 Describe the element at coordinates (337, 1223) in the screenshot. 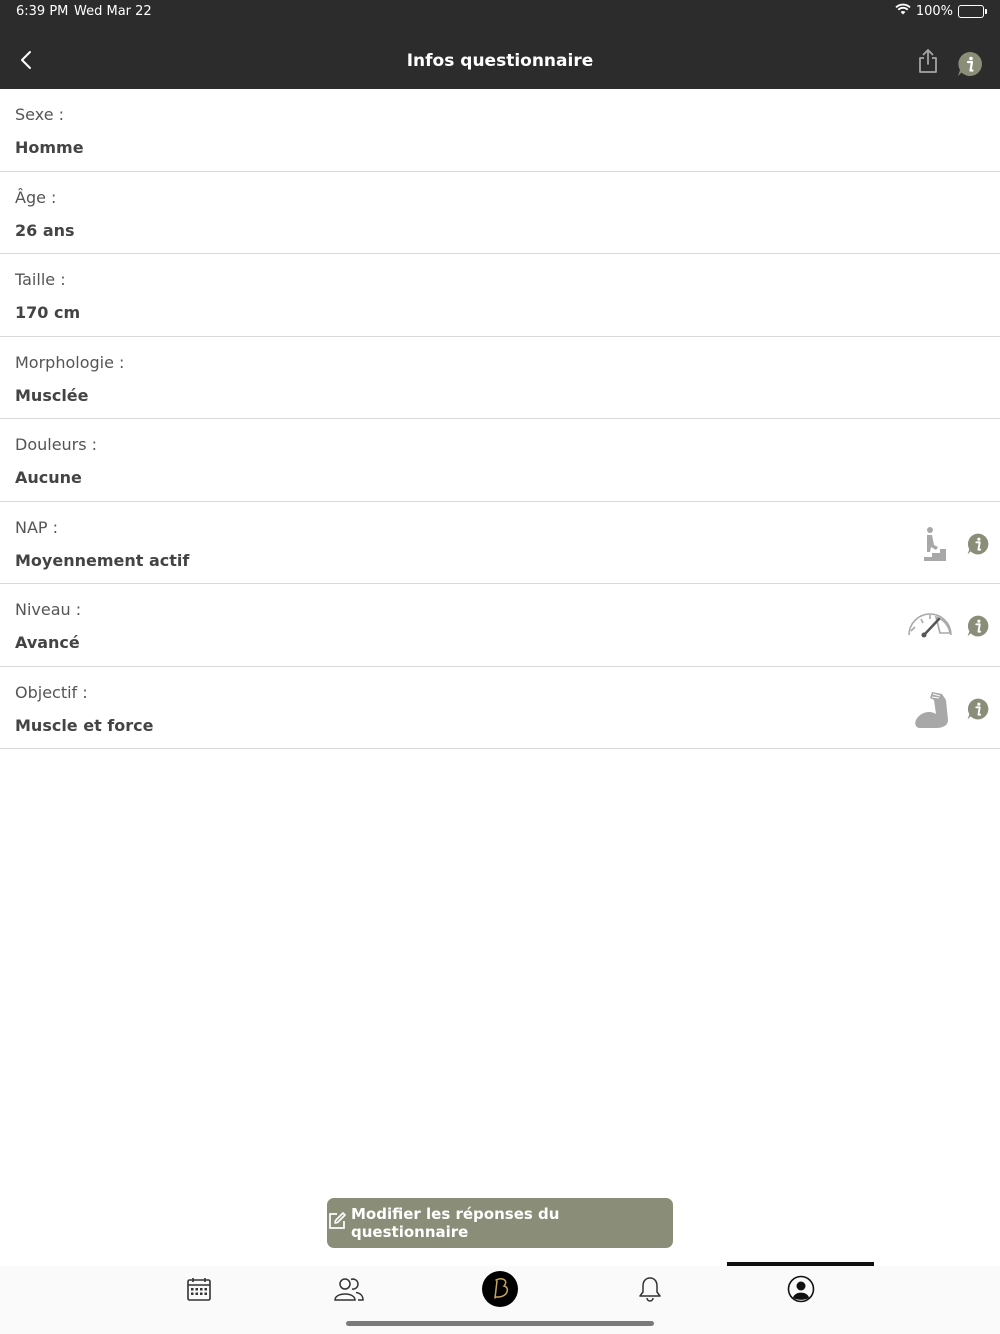

I see `edit-icon` at that location.